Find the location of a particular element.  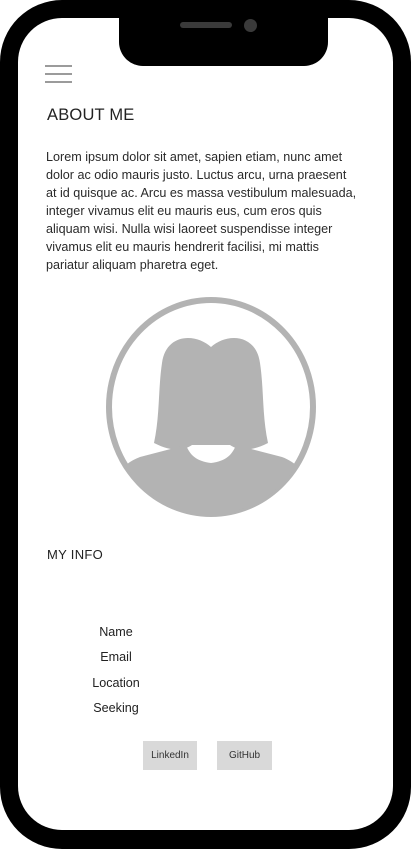

linkedin-button: LinkedIn is located at coordinates (170, 755).